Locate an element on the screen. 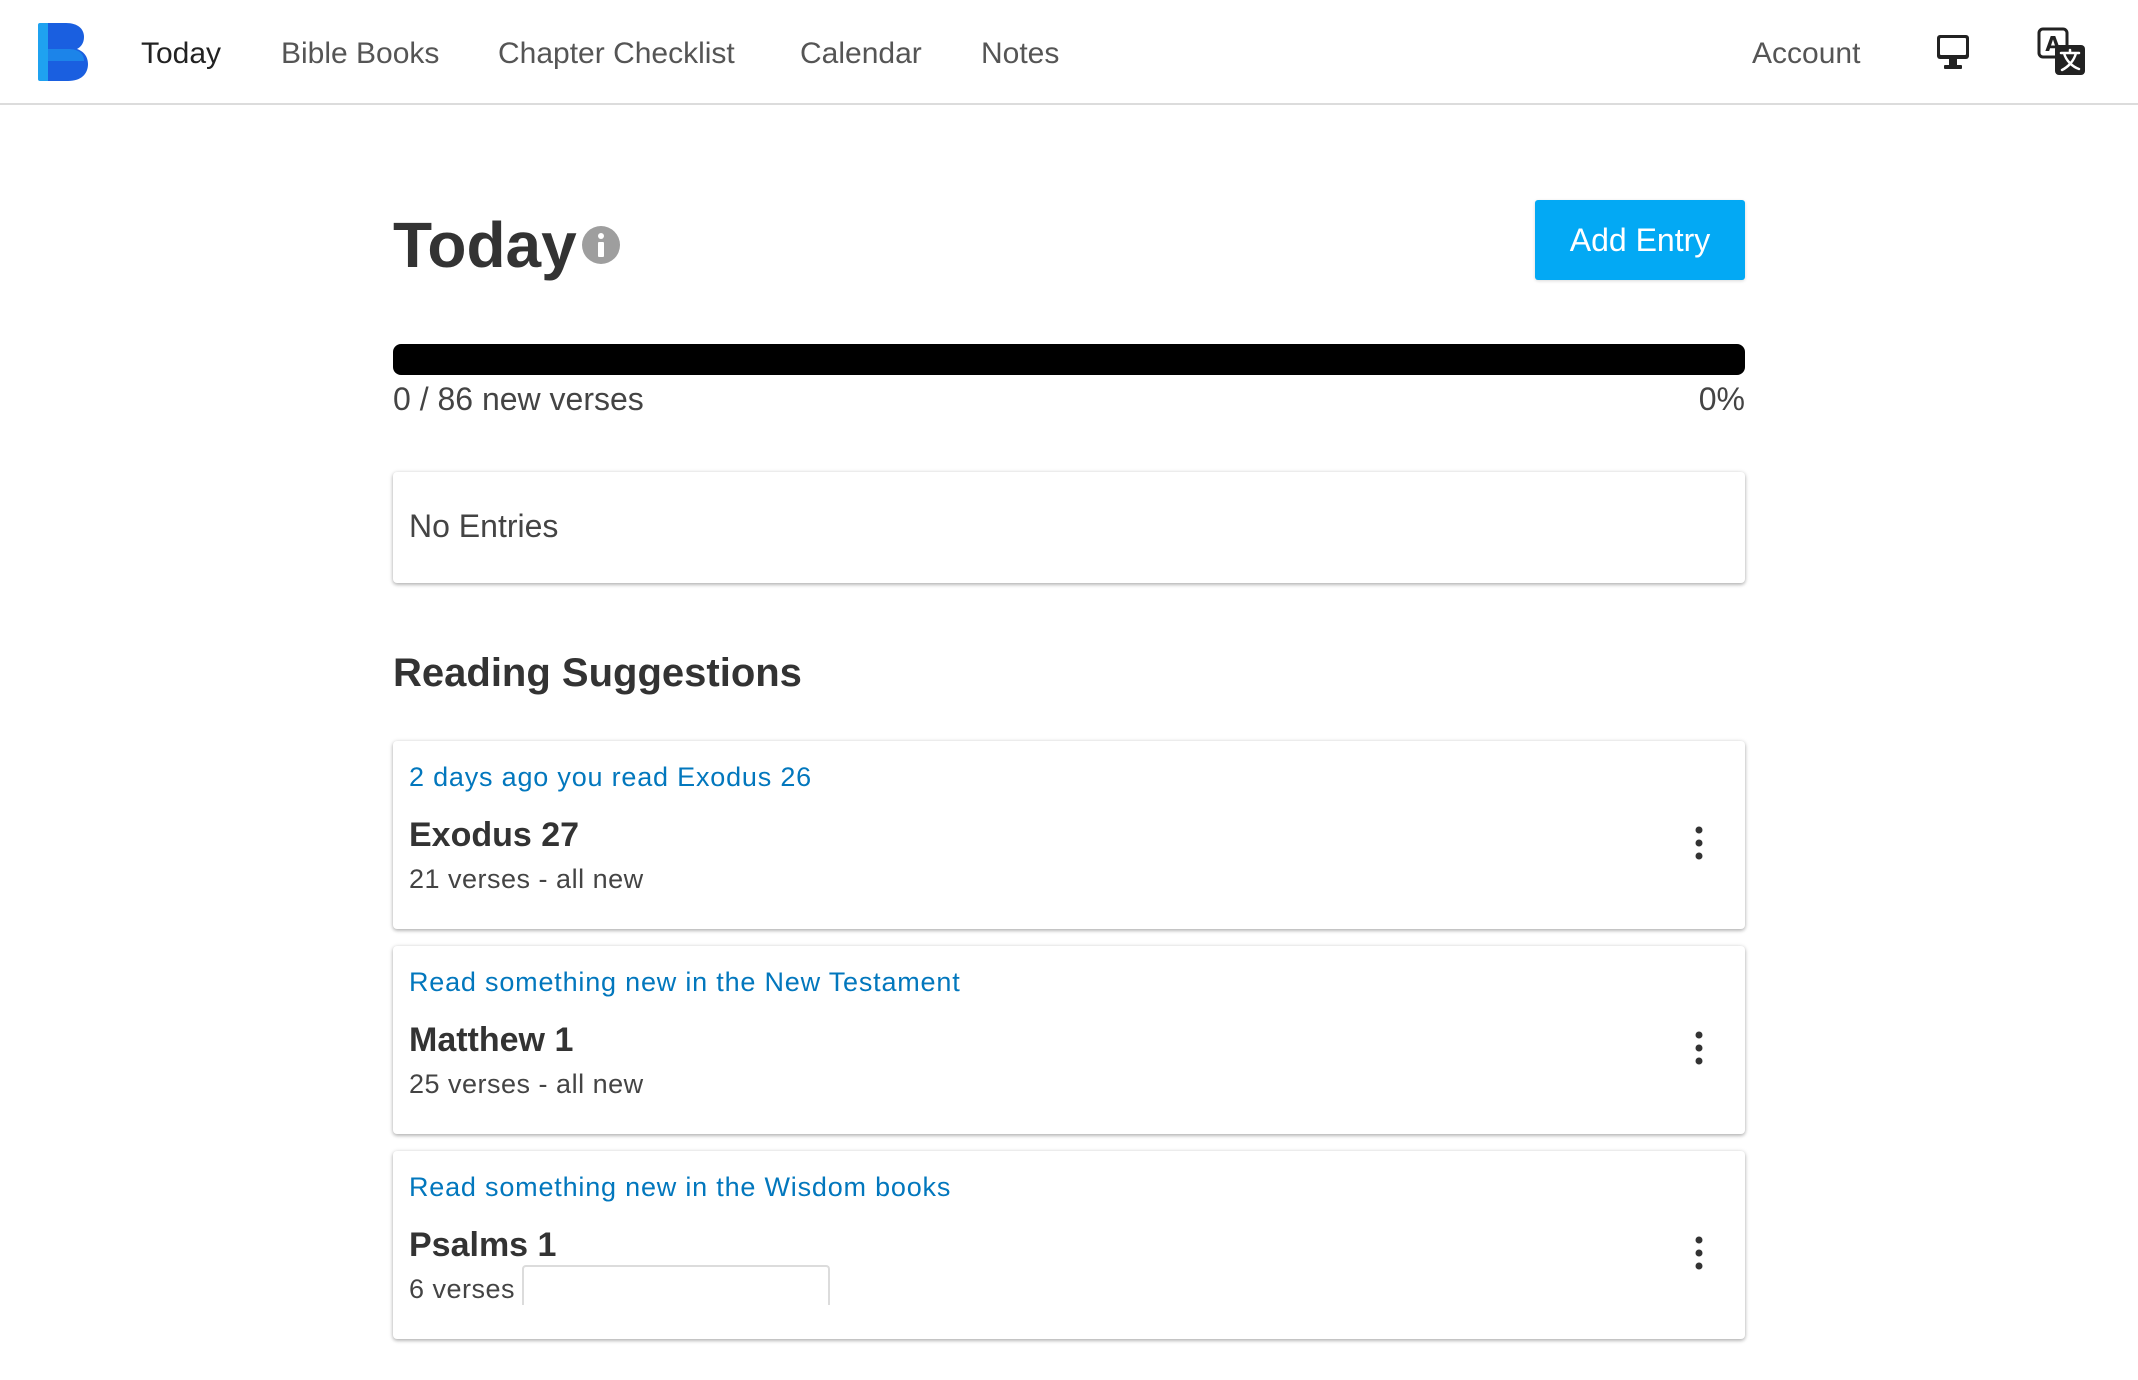 The image size is (2138, 1380). app-logo is located at coordinates (63, 52).